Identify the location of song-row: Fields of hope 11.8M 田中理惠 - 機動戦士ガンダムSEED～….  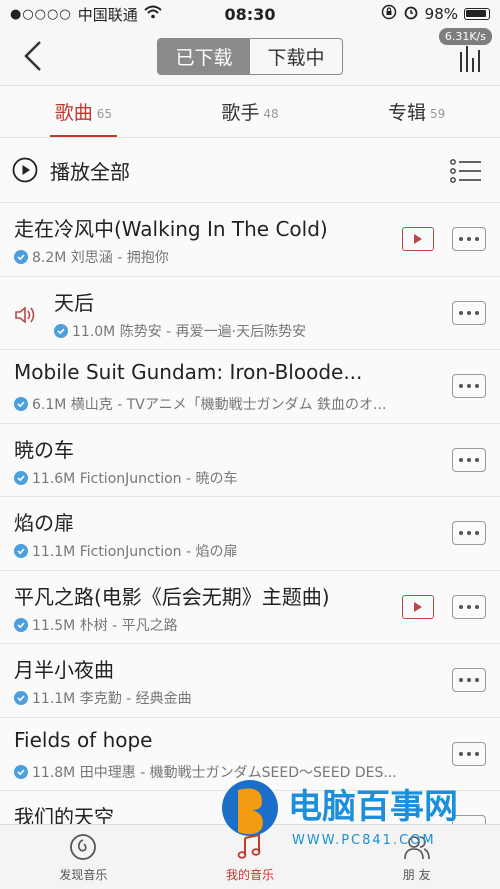
(250, 754).